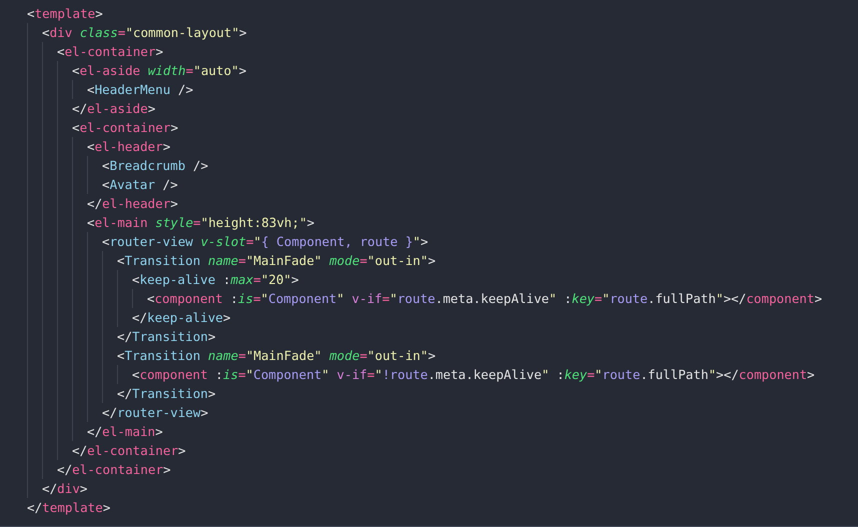  What do you see at coordinates (65, 489) in the screenshot?
I see `code-line: </div>` at bounding box center [65, 489].